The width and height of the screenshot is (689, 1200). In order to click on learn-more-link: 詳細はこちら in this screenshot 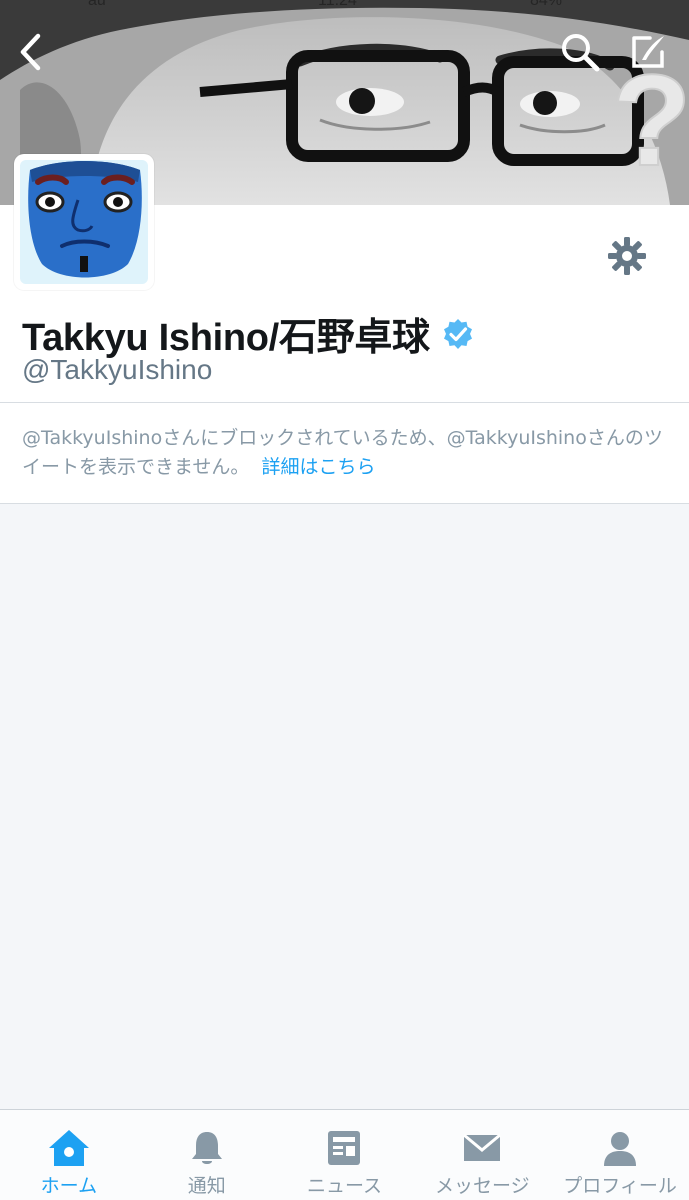, I will do `click(318, 467)`.